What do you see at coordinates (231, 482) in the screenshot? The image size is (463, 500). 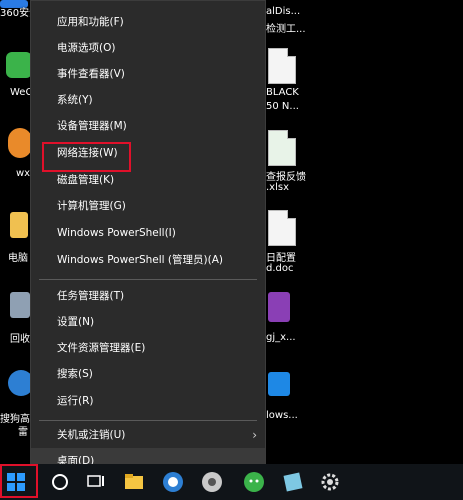 I see `taskbar` at bounding box center [231, 482].